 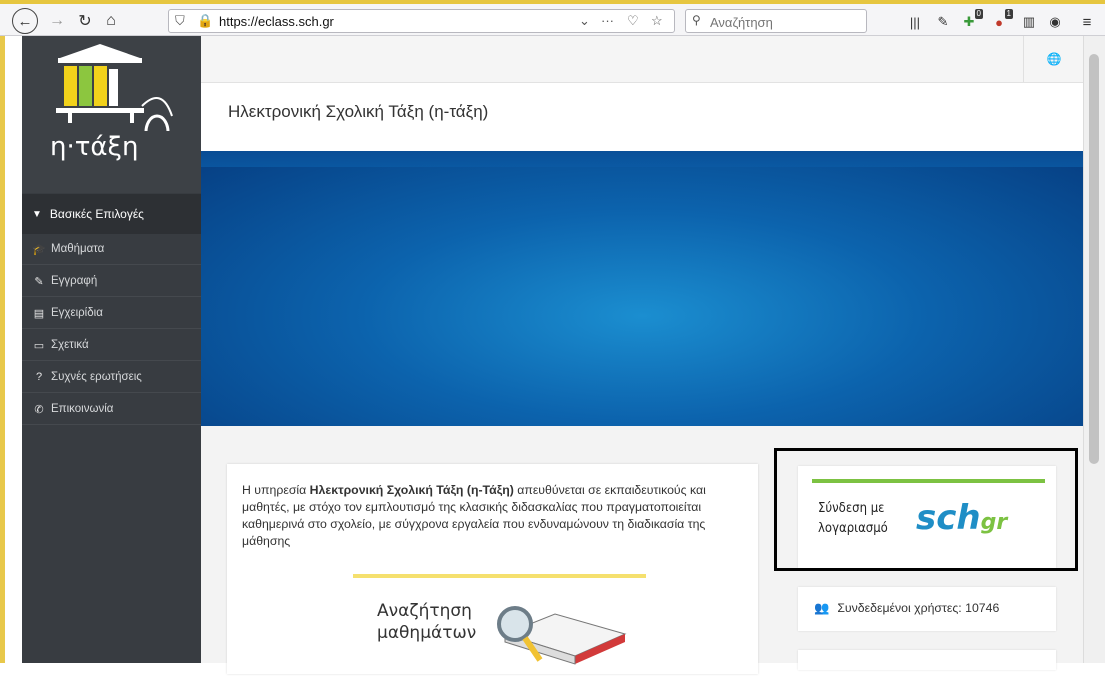 I want to click on sidebar-item-1: 🎓 Μαθήματα, so click(x=111, y=249).